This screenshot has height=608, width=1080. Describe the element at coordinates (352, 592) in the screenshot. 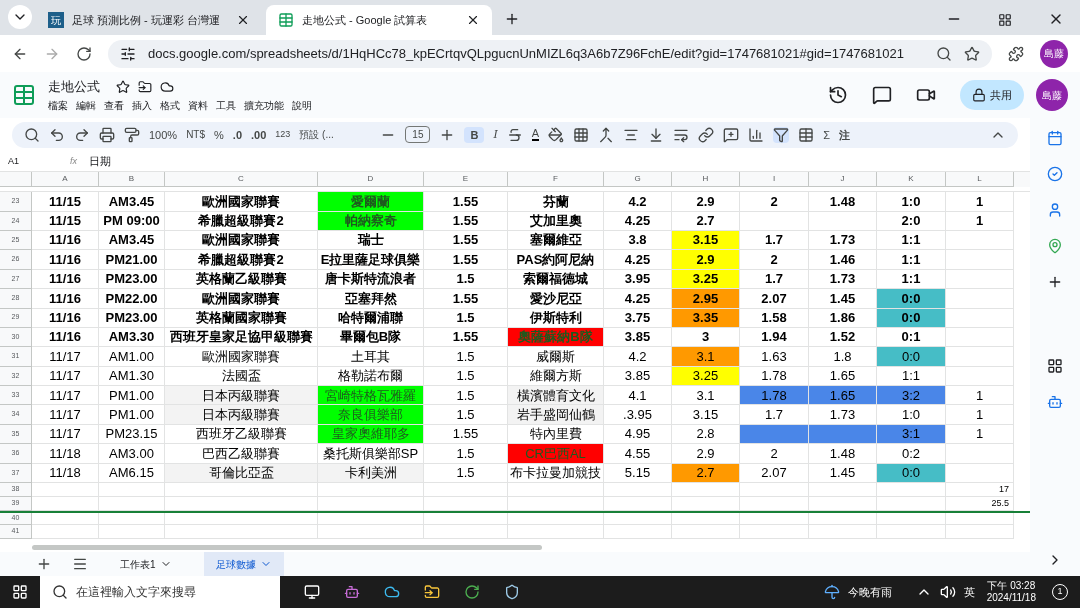

I see `app-icon` at that location.